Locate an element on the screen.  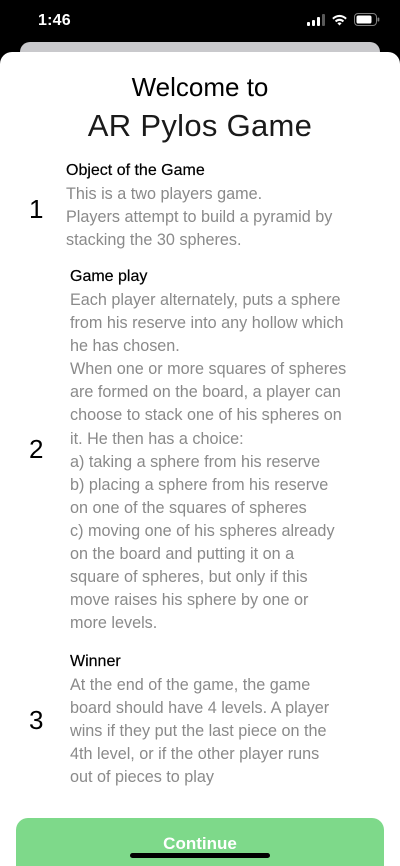
body-line: choose to stack one of his spheres on is located at coordinates (206, 415).